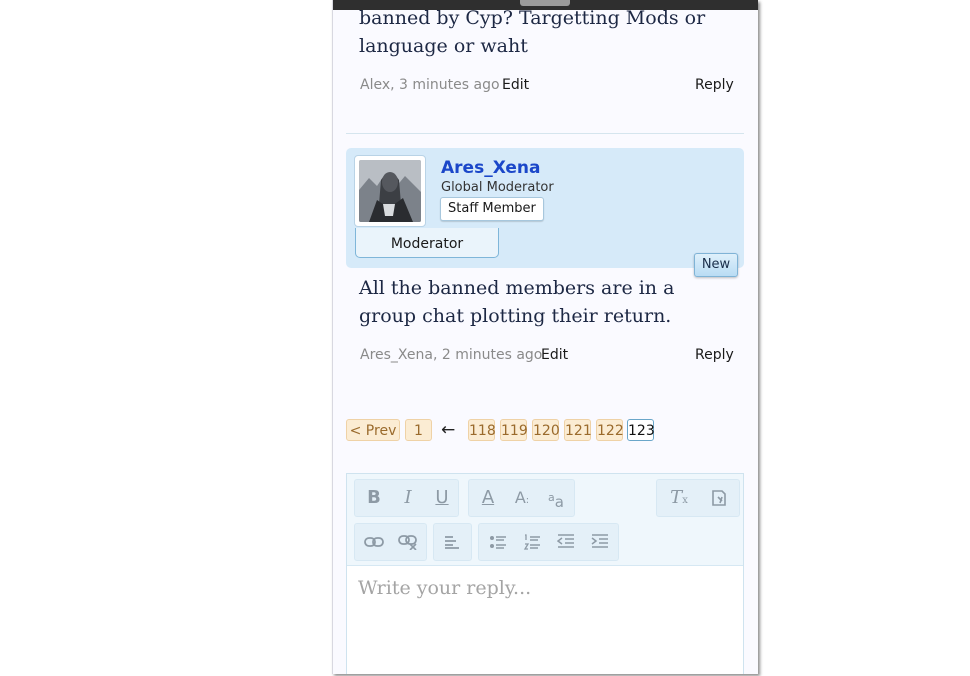 The width and height of the screenshot is (970, 676). I want to click on indent-icon, so click(600, 542).